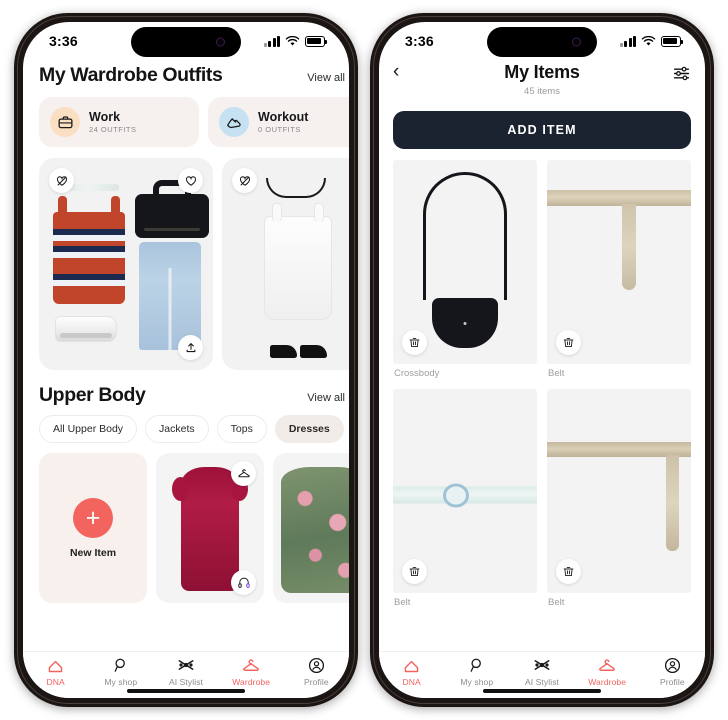  I want to click on plus-icon: +, so click(93, 517).